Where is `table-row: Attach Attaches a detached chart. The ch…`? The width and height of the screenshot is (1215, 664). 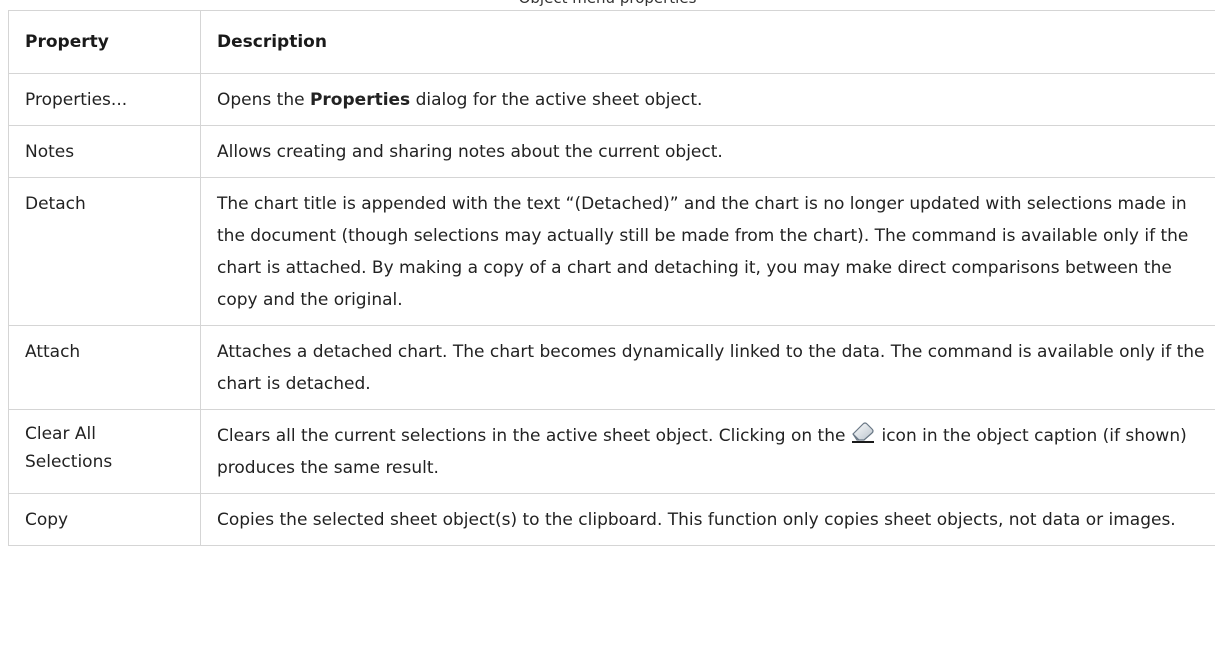 table-row: Attach Attaches a detached chart. The ch… is located at coordinates (611, 367).